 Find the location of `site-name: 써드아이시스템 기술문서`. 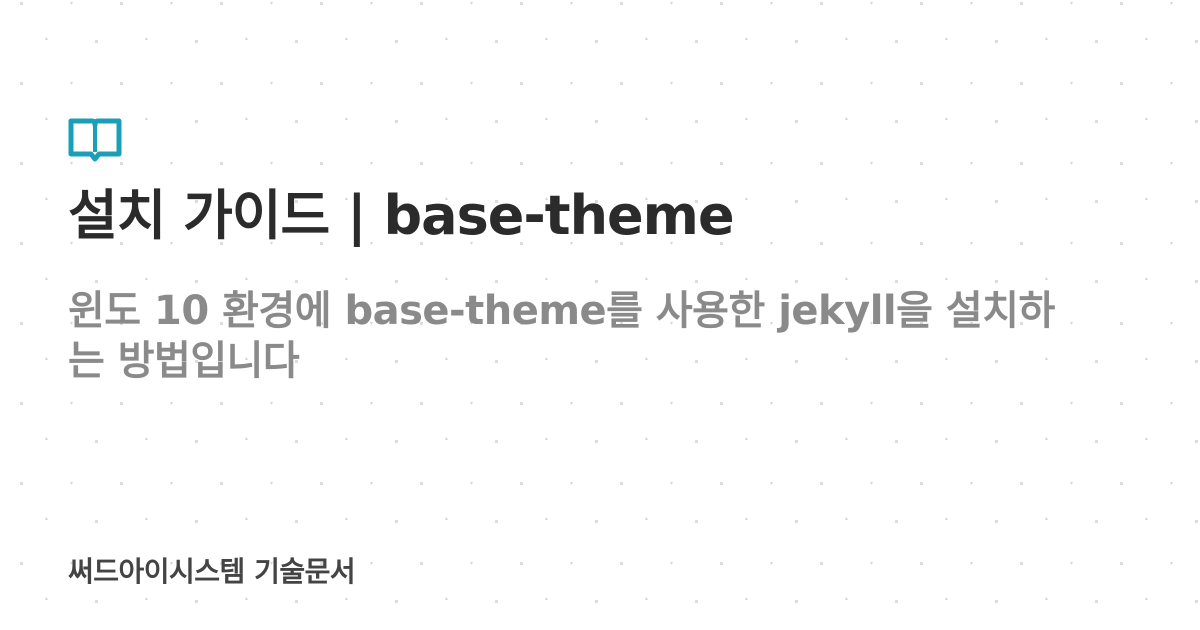

site-name: 써드아이시스템 기술문서 is located at coordinates (212, 571).